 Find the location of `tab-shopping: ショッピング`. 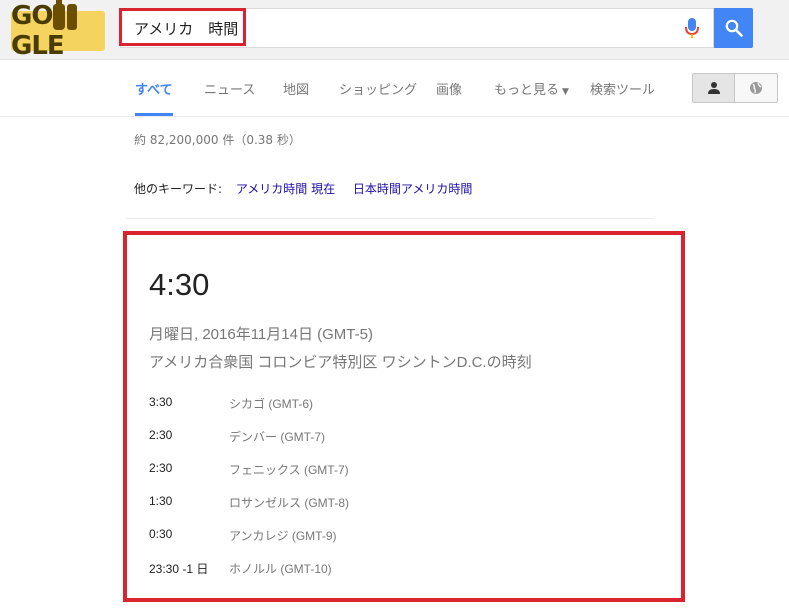

tab-shopping: ショッピング is located at coordinates (378, 88).